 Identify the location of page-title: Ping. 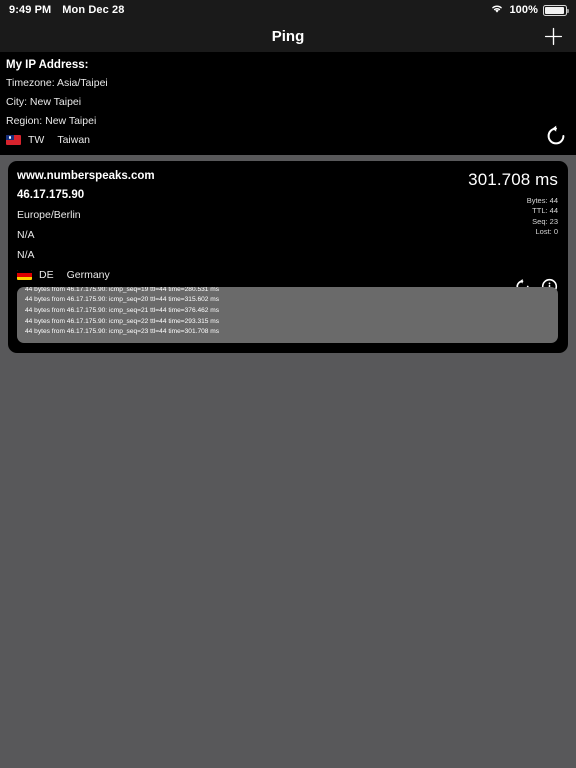
(288, 36).